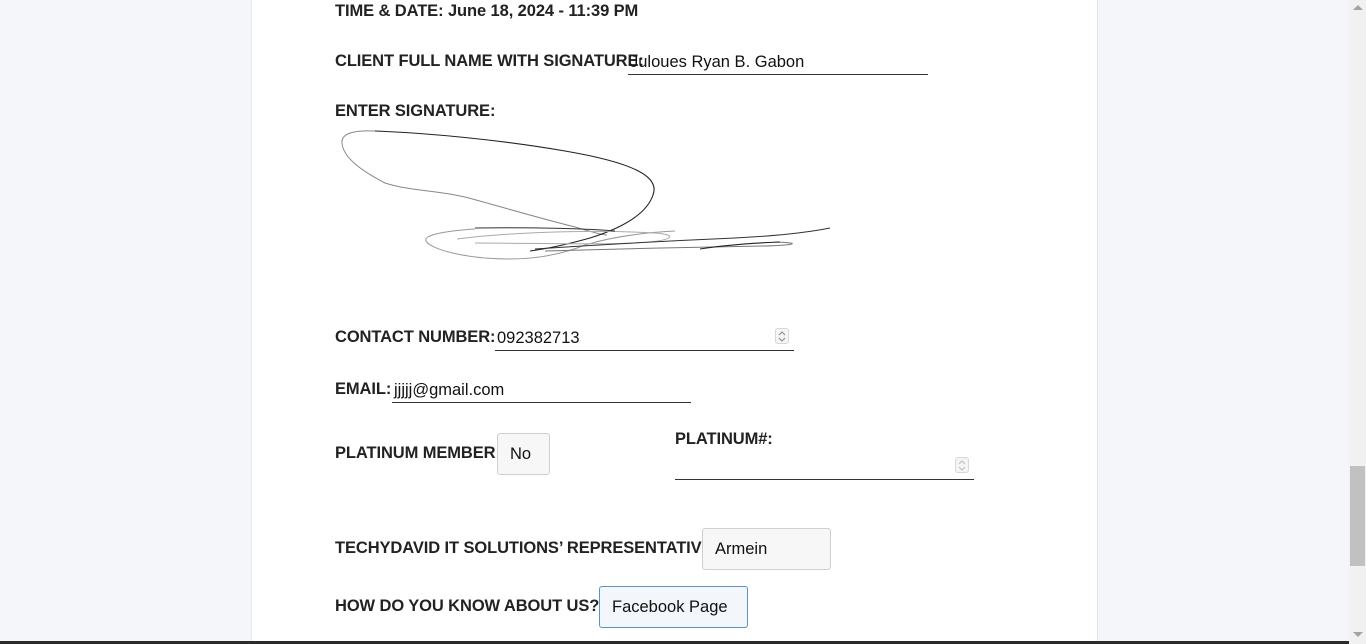  Describe the element at coordinates (782, 336) in the screenshot. I see `contact-spinner-icon` at that location.